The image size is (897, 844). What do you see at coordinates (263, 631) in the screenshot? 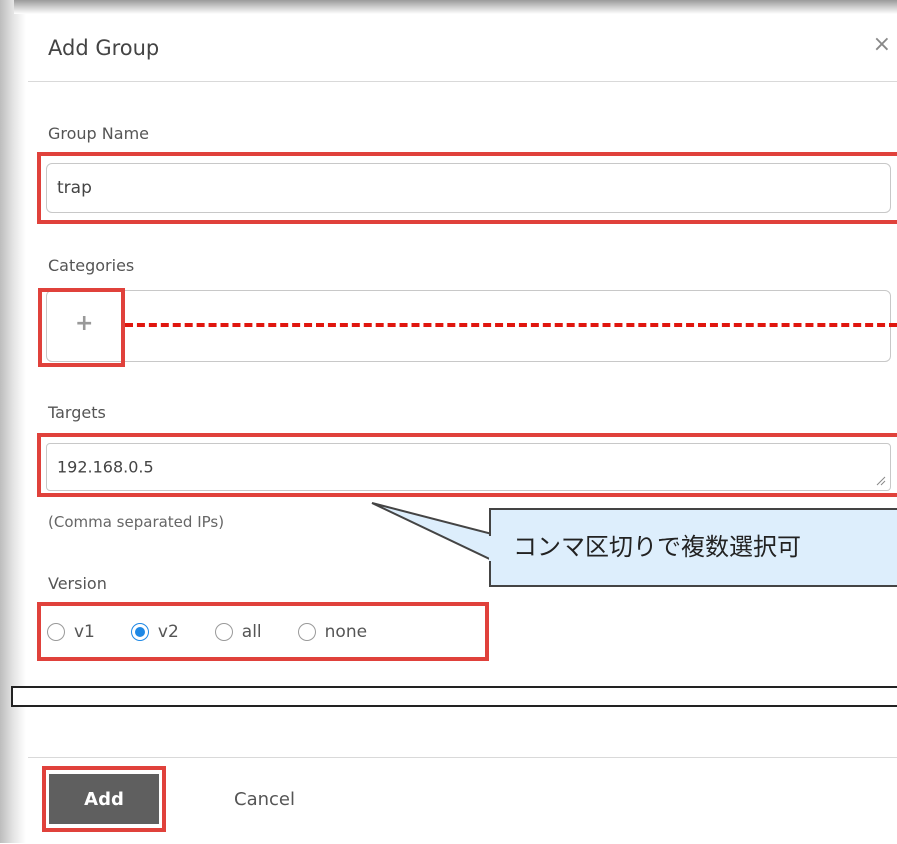
I see `version-highlight` at bounding box center [263, 631].